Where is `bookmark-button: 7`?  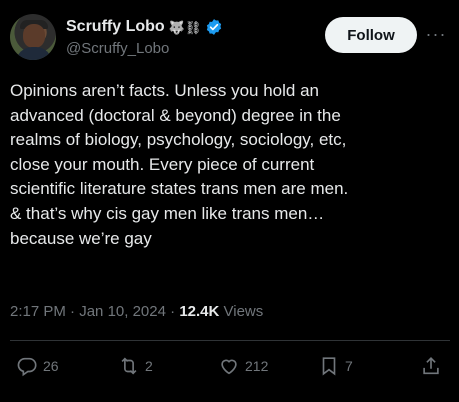
bookmark-button: 7 is located at coordinates (335, 366).